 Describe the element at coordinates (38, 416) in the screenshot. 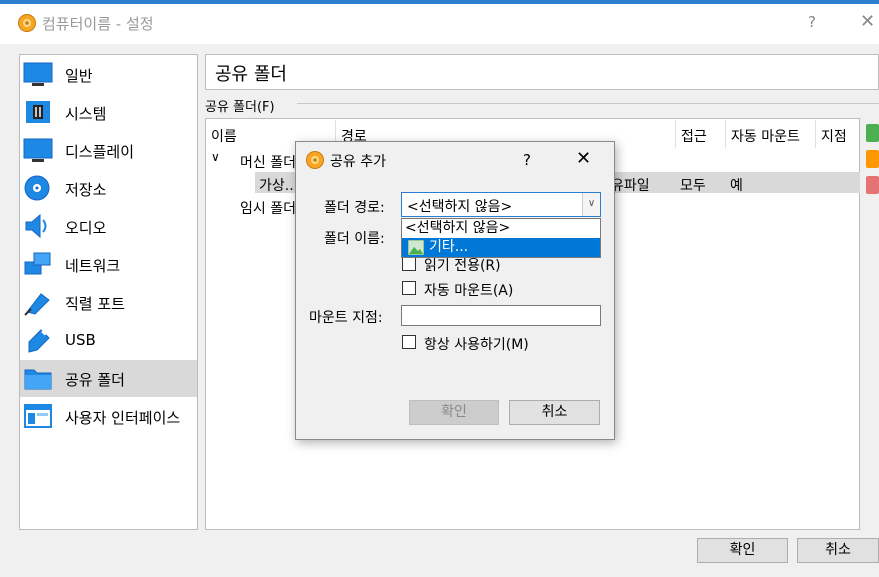

I see `ui-window-icon` at that location.